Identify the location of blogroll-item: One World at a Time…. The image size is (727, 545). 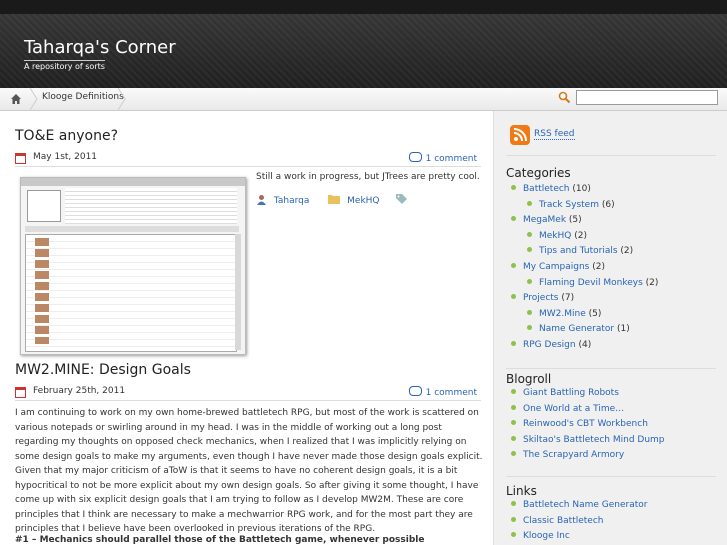
(567, 409).